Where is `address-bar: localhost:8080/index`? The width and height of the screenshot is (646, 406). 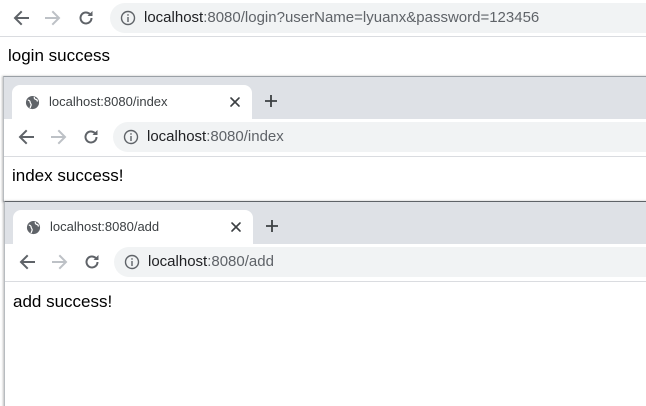 address-bar: localhost:8080/index is located at coordinates (379, 137).